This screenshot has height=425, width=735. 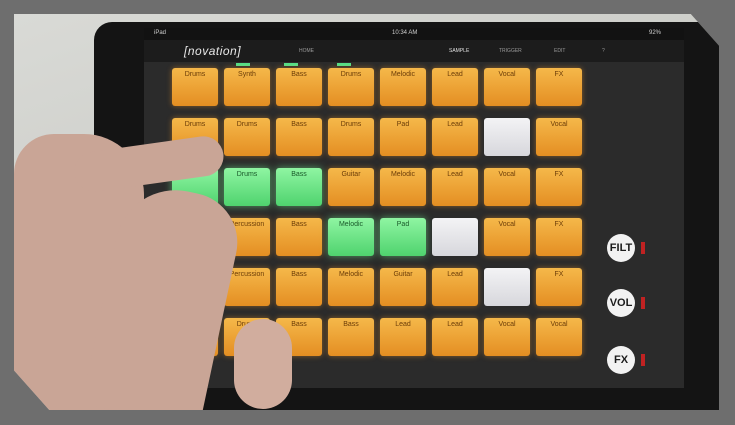 I want to click on nav-trigger: TRIGGER, so click(x=510, y=51).